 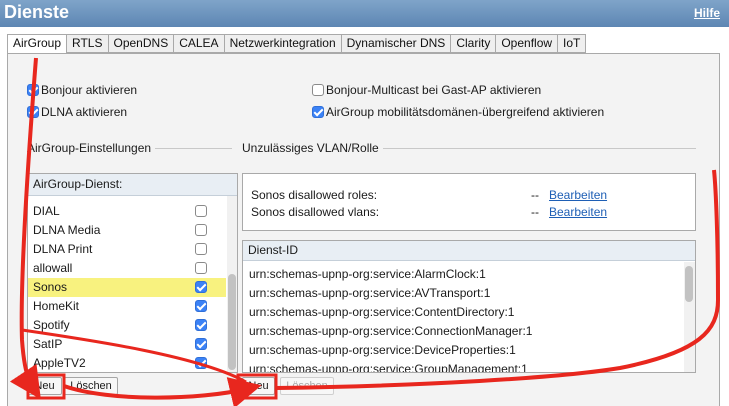 What do you see at coordinates (127, 211) in the screenshot?
I see `service-list-item: DIAL` at bounding box center [127, 211].